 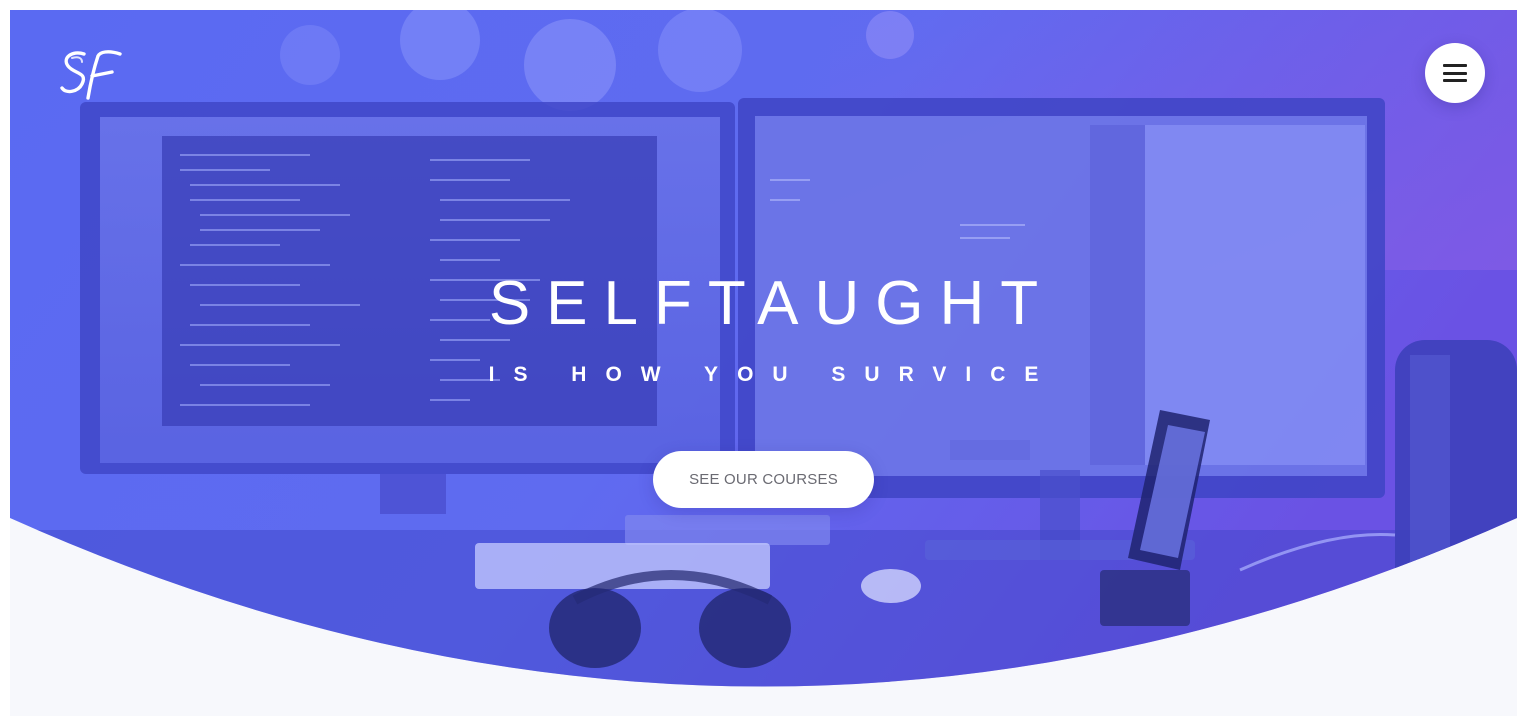 What do you see at coordinates (891, 586) in the screenshot?
I see `mouse` at bounding box center [891, 586].